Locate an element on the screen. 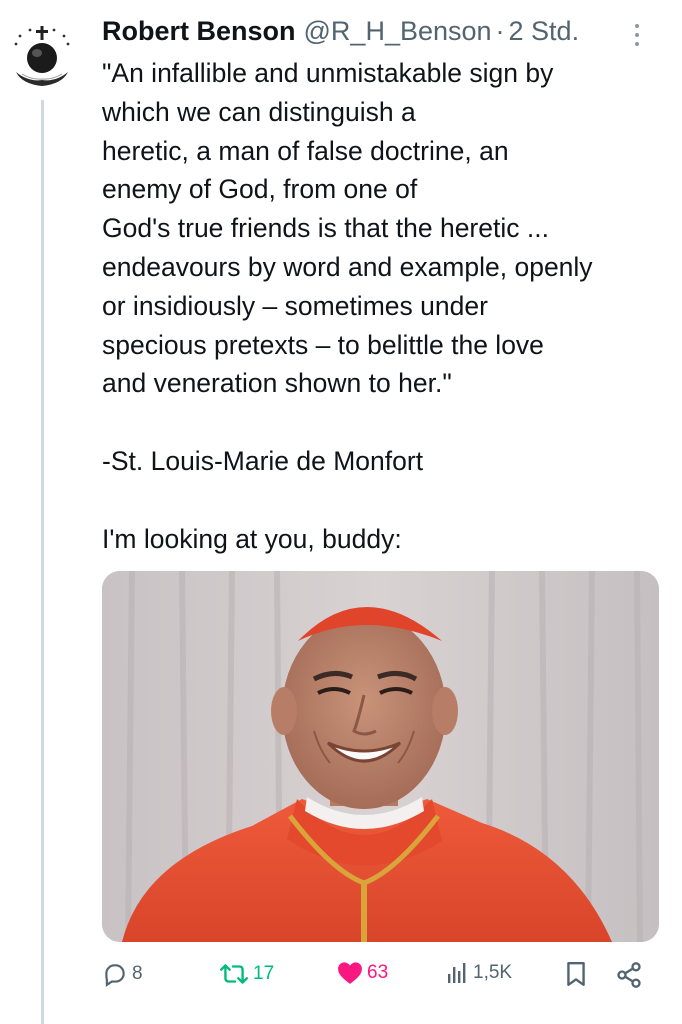 The width and height of the screenshot is (682, 1024). author-name: Robert Benson is located at coordinates (199, 31).